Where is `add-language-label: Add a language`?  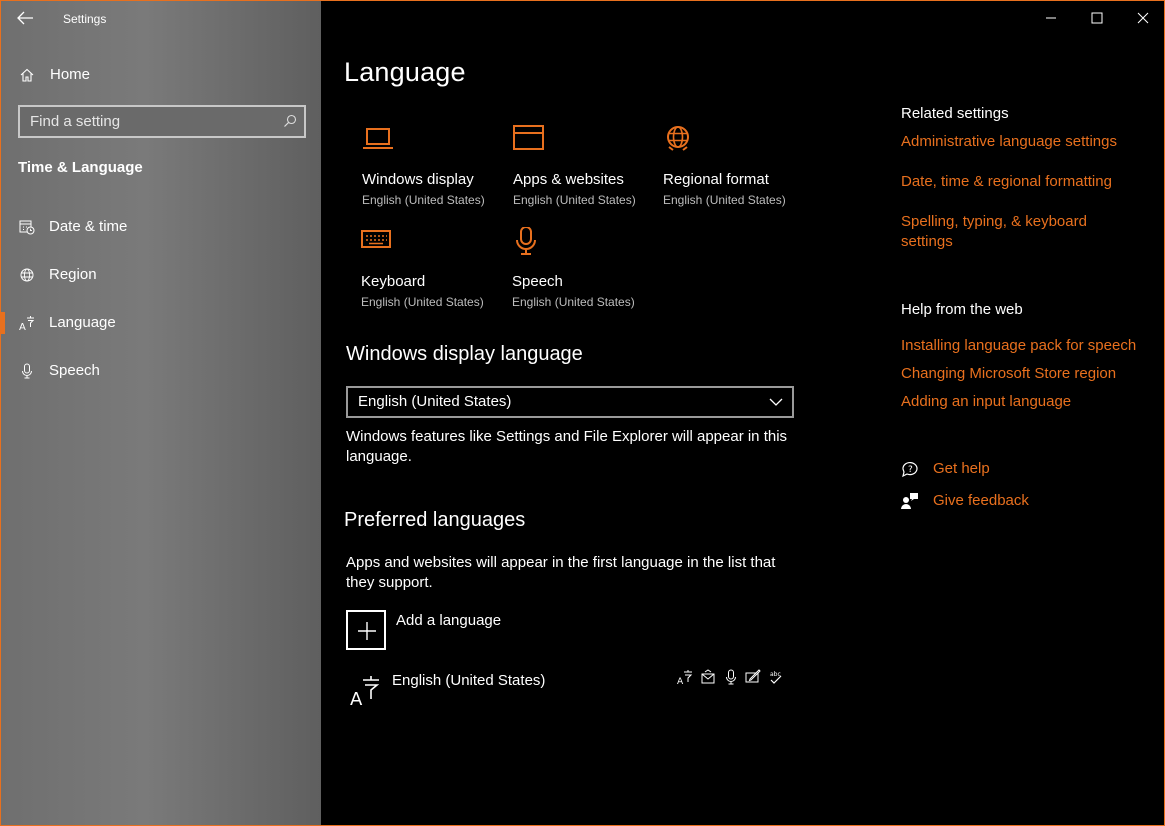 add-language-label: Add a language is located at coordinates (449, 620).